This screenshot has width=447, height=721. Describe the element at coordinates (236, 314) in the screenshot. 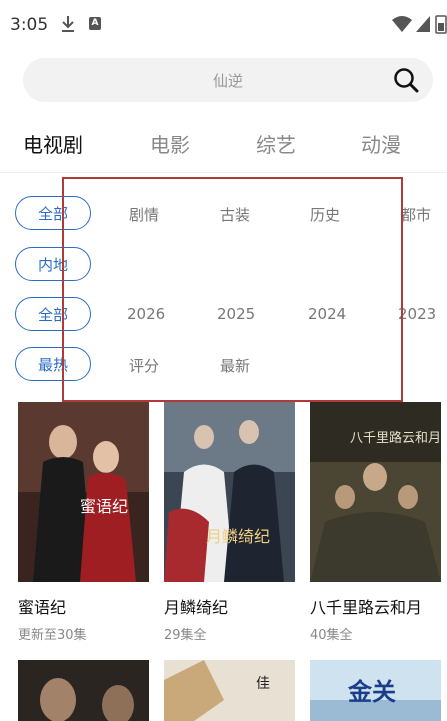

I see `filter-option: 2025` at that location.